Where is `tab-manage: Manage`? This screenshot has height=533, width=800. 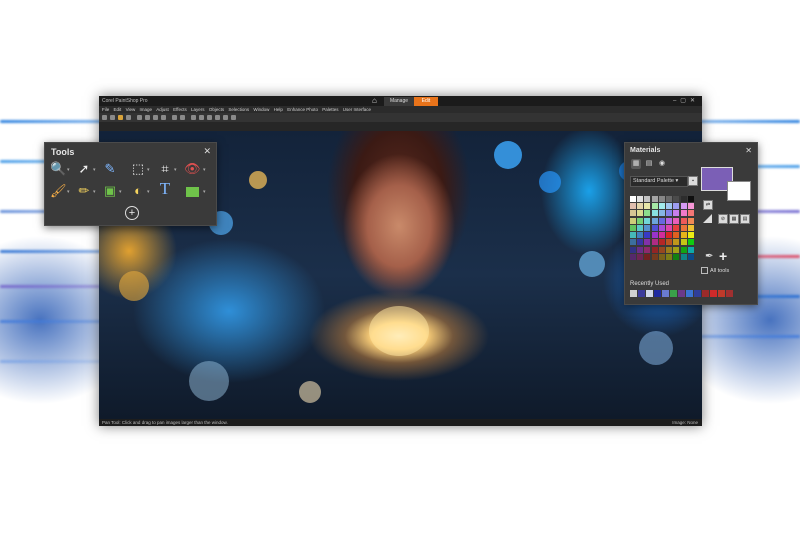
tab-manage: Manage is located at coordinates (399, 101).